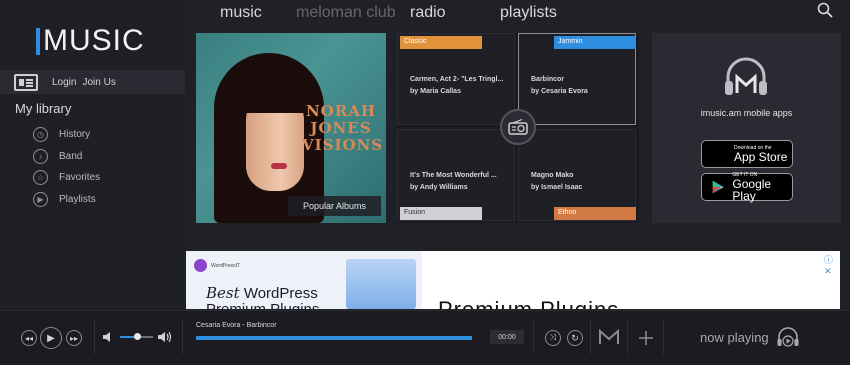  Describe the element at coordinates (577, 175) in the screenshot. I see `genre-tile-ethno: Magno Mako by Ismael Isaac Ethno` at that location.